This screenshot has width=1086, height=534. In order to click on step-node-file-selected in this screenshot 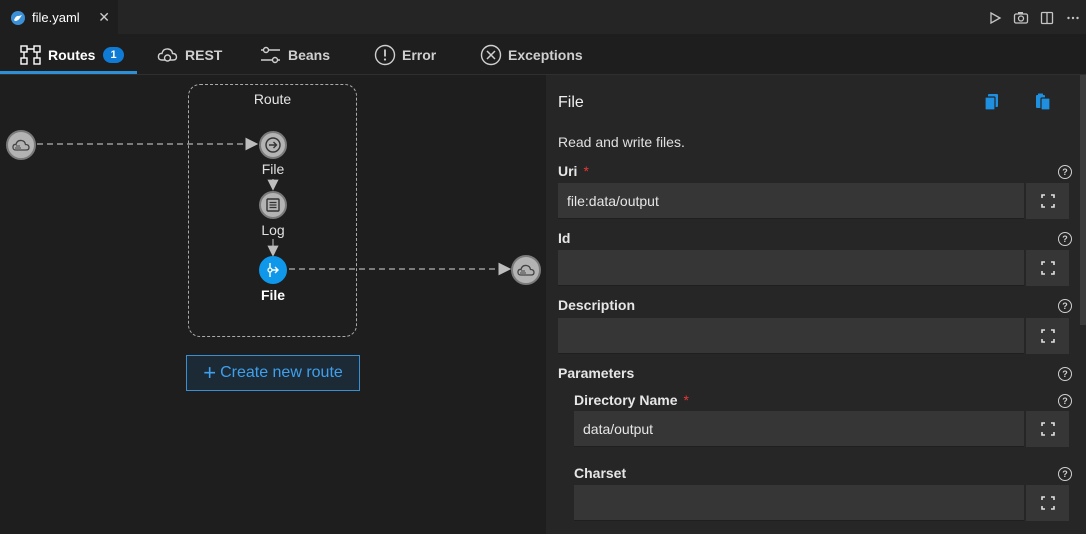, I will do `click(273, 270)`.